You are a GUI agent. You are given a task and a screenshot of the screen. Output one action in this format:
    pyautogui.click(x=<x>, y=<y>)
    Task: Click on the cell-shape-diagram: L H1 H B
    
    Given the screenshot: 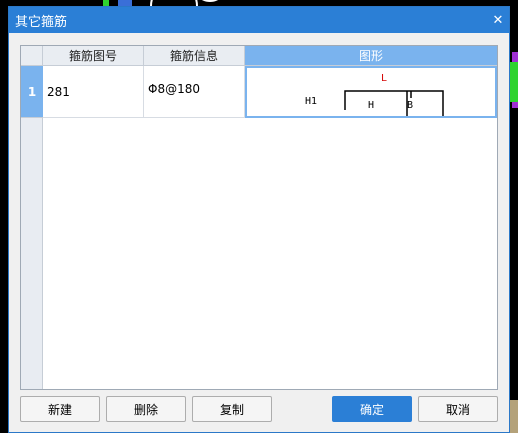 What is the action you would take?
    pyautogui.click(x=371, y=92)
    